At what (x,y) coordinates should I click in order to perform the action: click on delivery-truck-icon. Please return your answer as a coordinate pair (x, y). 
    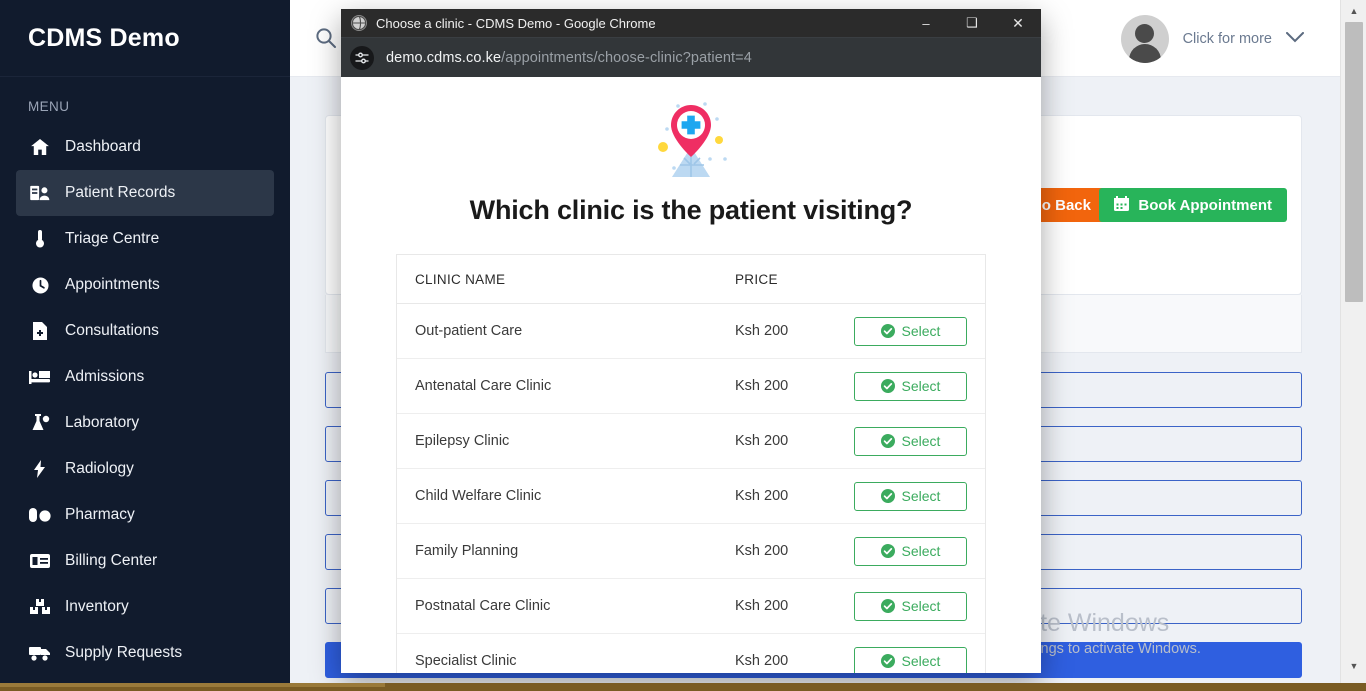
    Looking at the image, I should click on (40, 653).